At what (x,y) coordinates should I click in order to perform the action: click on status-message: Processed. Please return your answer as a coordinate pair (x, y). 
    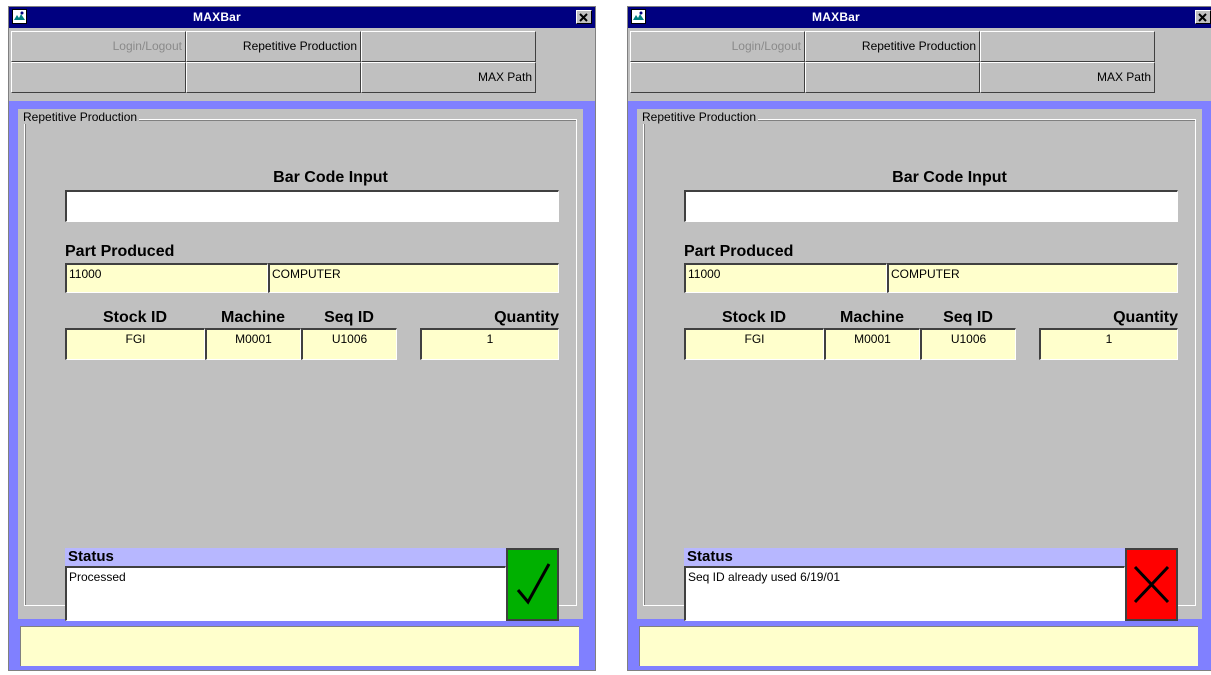
    Looking at the image, I should click on (285, 593).